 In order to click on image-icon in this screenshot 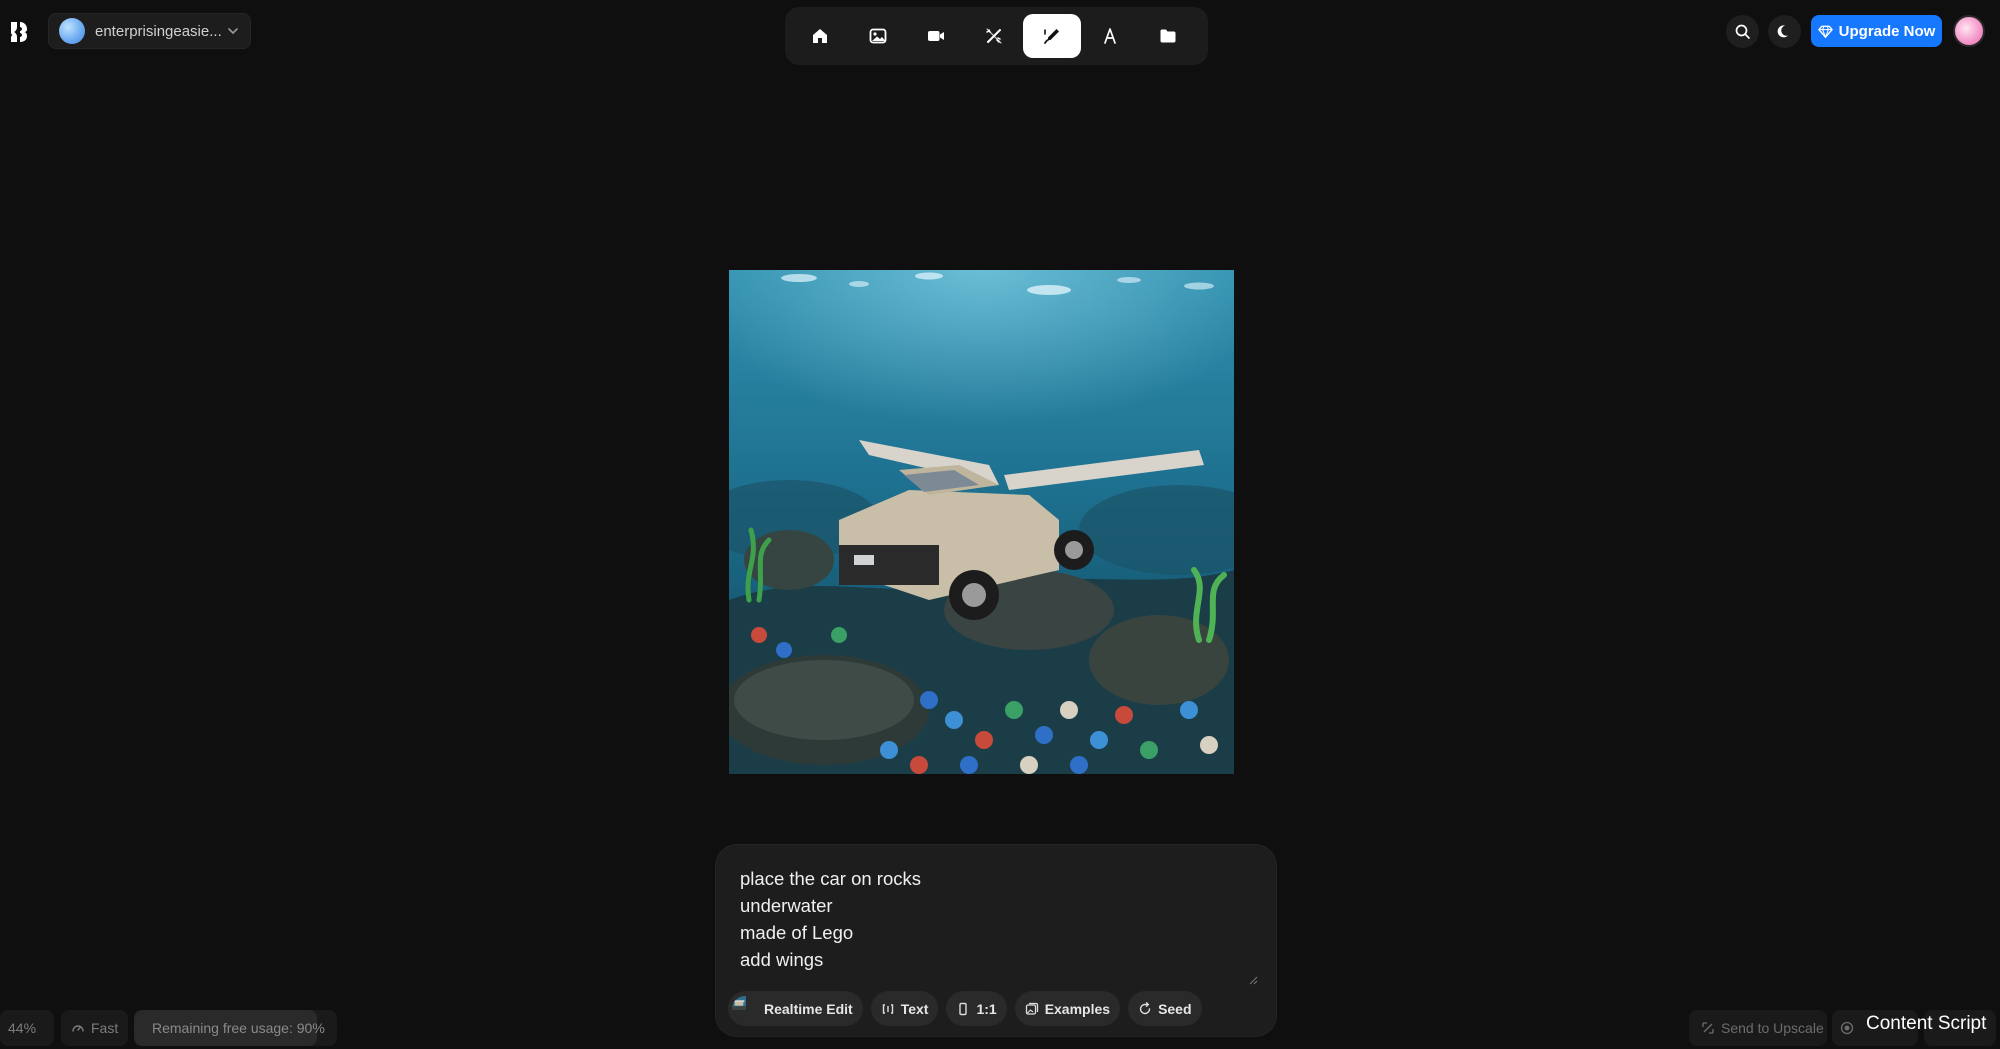, I will do `click(878, 36)`.